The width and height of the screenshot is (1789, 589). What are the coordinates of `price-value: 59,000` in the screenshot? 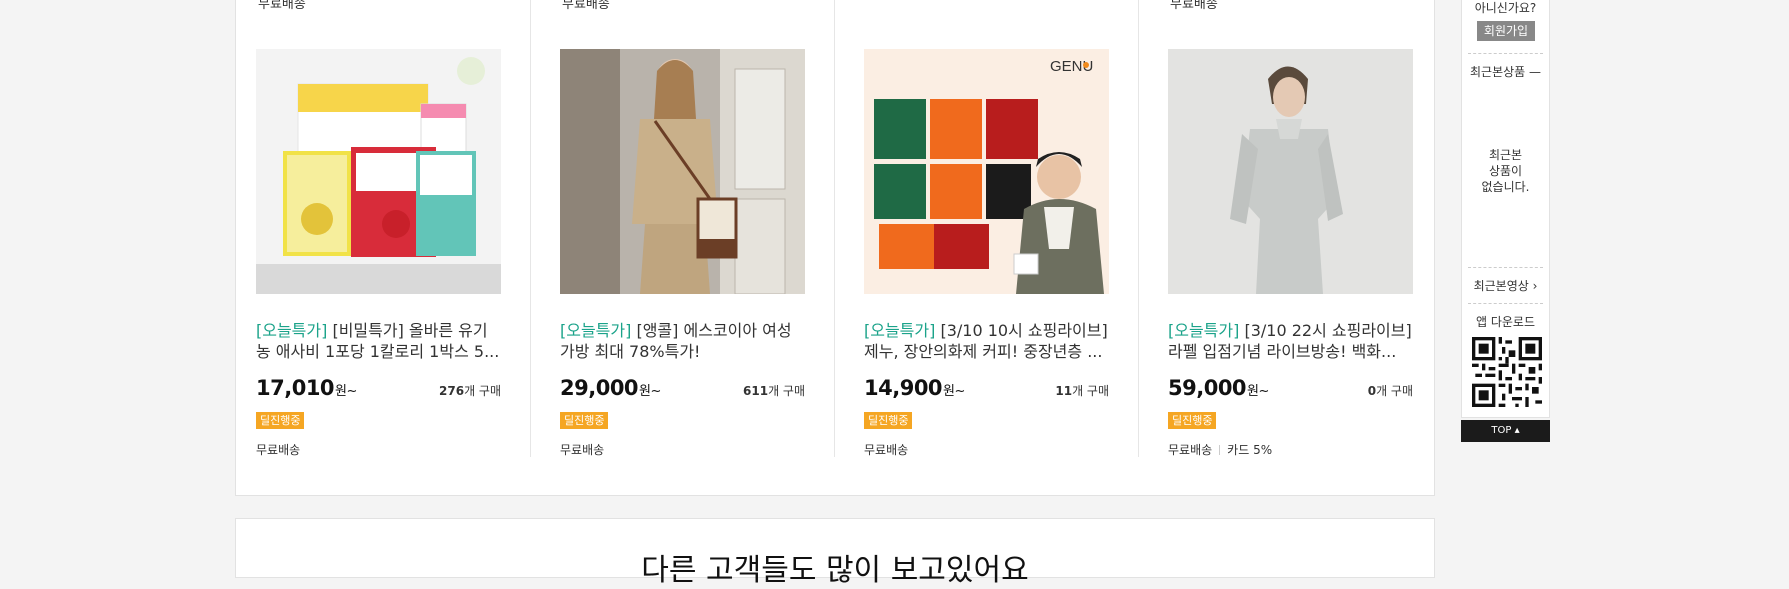 It's located at (1207, 388).